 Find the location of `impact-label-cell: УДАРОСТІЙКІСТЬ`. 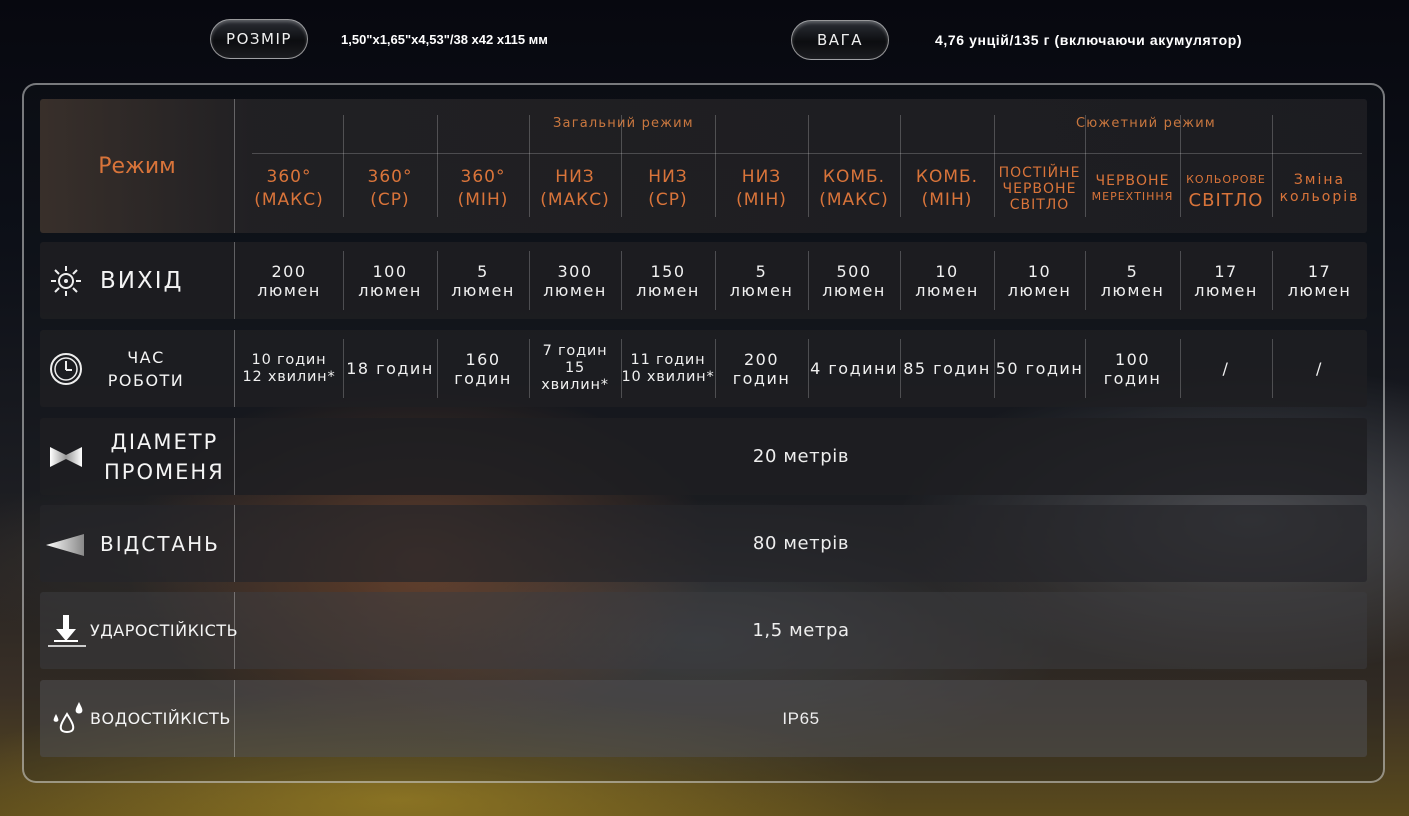

impact-label-cell: УДАРОСТІЙКІСТЬ is located at coordinates (139, 630).